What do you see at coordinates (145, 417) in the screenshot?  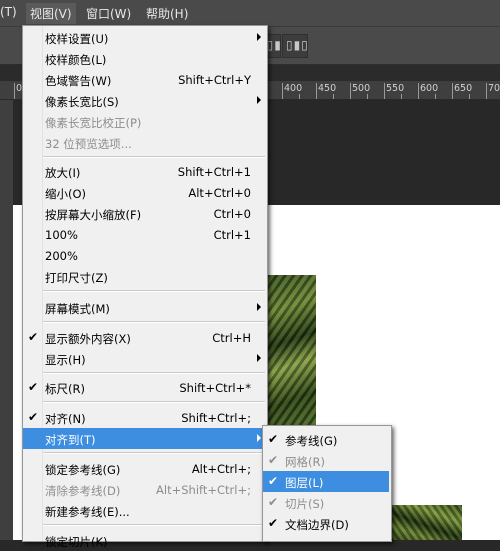 I see `menu-item-snap: ✔ 对齐(N) Shift+Ctrl+;` at bounding box center [145, 417].